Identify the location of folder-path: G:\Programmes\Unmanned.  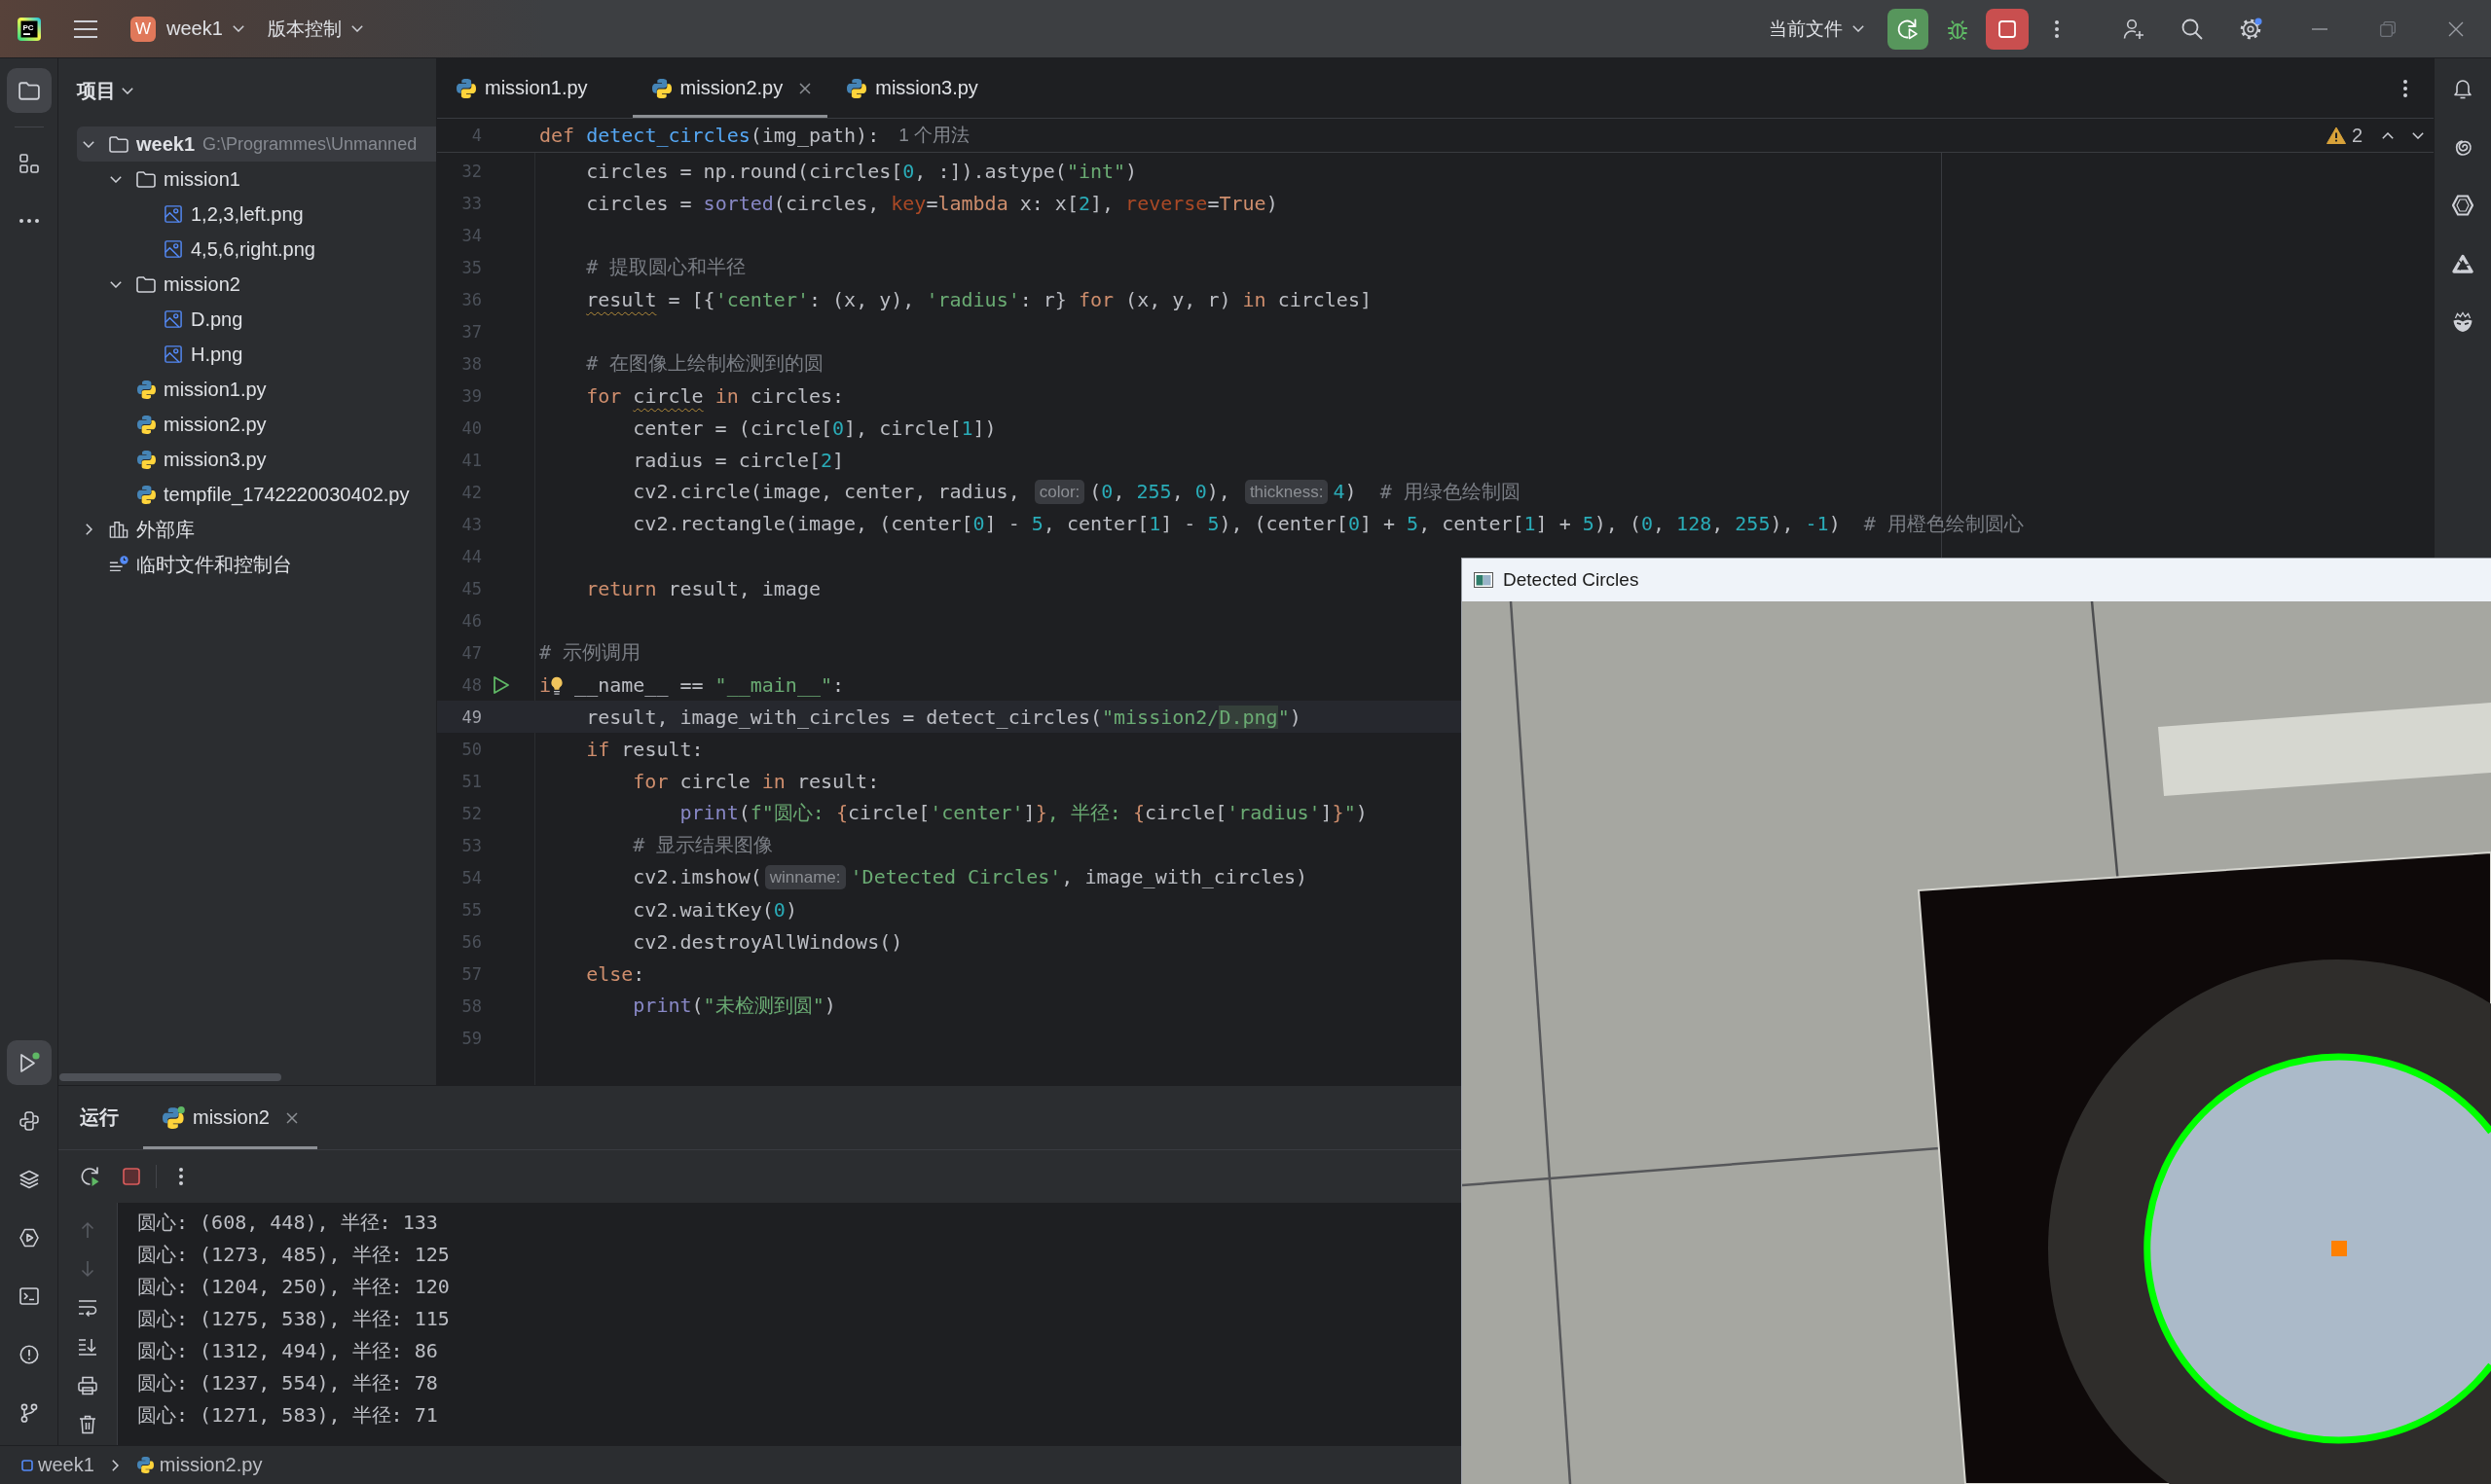
(310, 144).